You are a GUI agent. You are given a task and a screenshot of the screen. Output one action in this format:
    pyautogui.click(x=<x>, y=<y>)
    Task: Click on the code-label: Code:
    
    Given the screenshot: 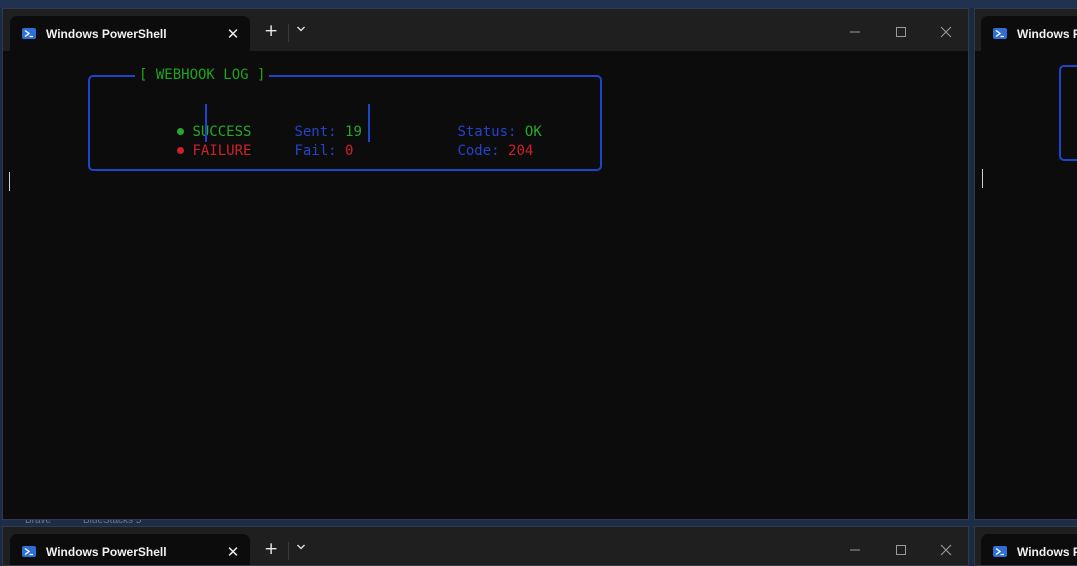 What is the action you would take?
    pyautogui.click(x=478, y=151)
    